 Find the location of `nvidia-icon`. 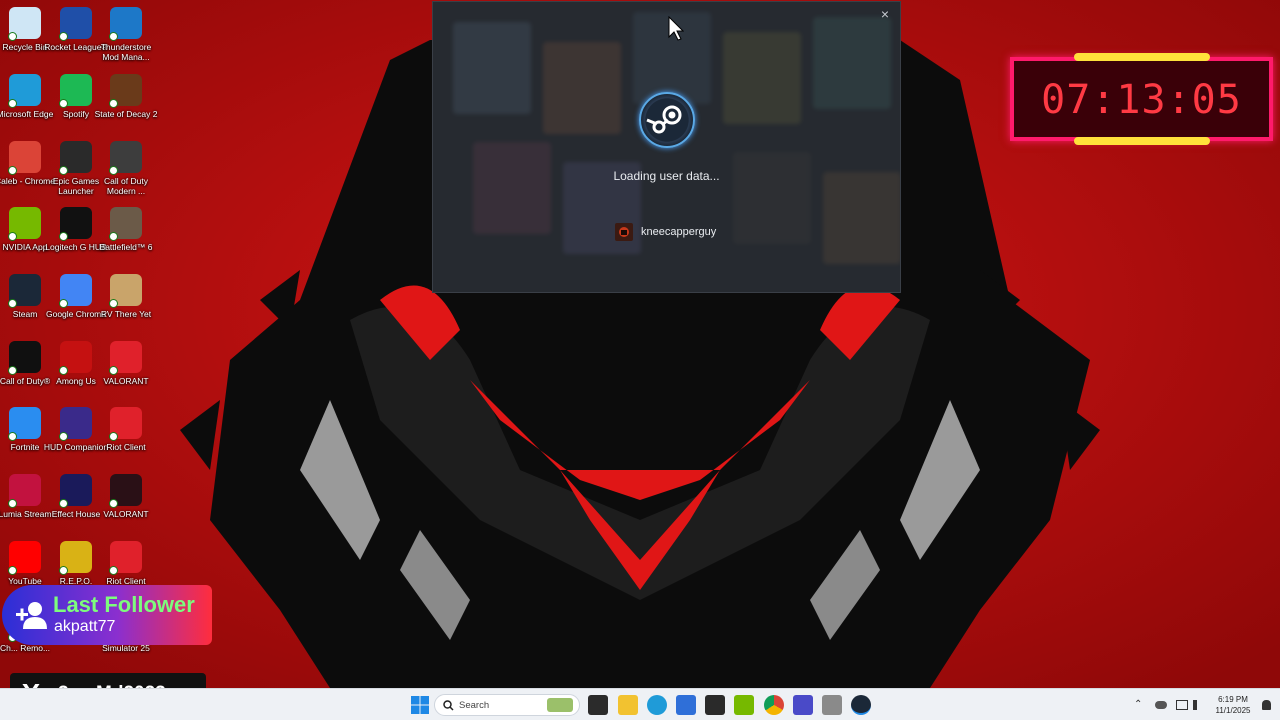

nvidia-icon is located at coordinates (744, 705).